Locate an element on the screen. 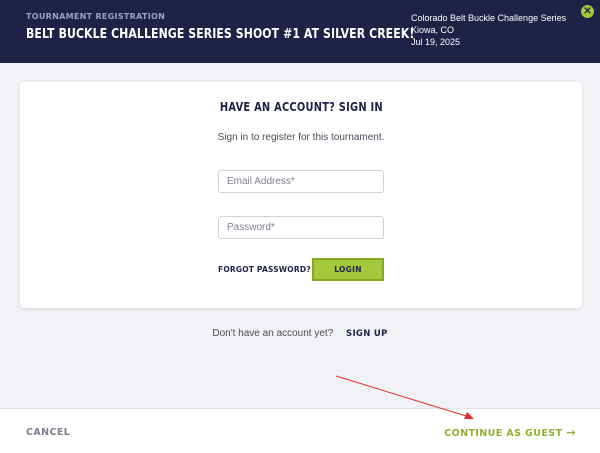  signup-row: Don't have an account yet? SIGN UP is located at coordinates (300, 333).